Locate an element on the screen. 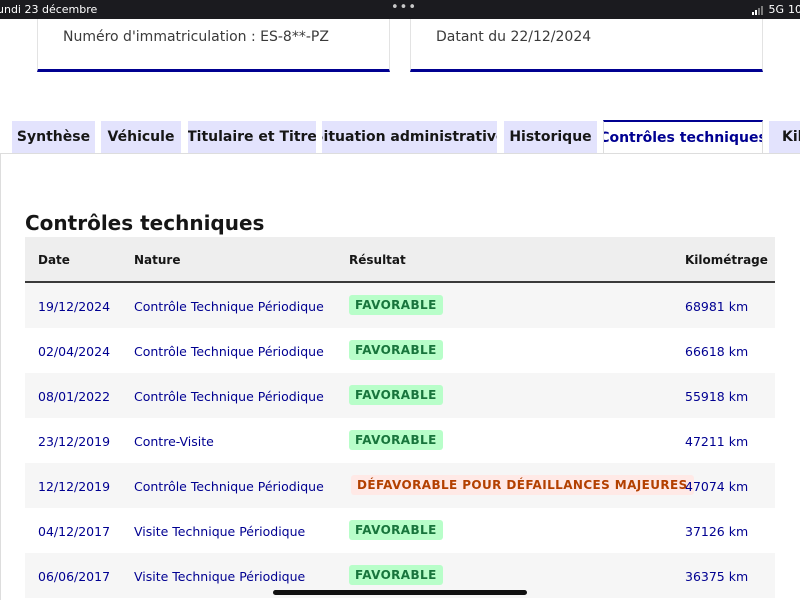 The image size is (800, 600). registration-card: Numéro d'immatriculation : ES-8**-PZ is located at coordinates (213, 45).